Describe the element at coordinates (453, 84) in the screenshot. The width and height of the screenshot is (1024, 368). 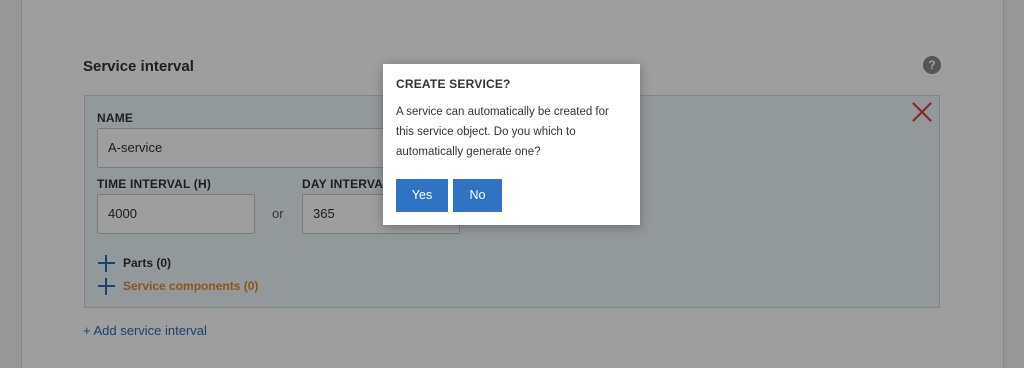
I see `dialog-title: CREATE SERVICE?` at that location.